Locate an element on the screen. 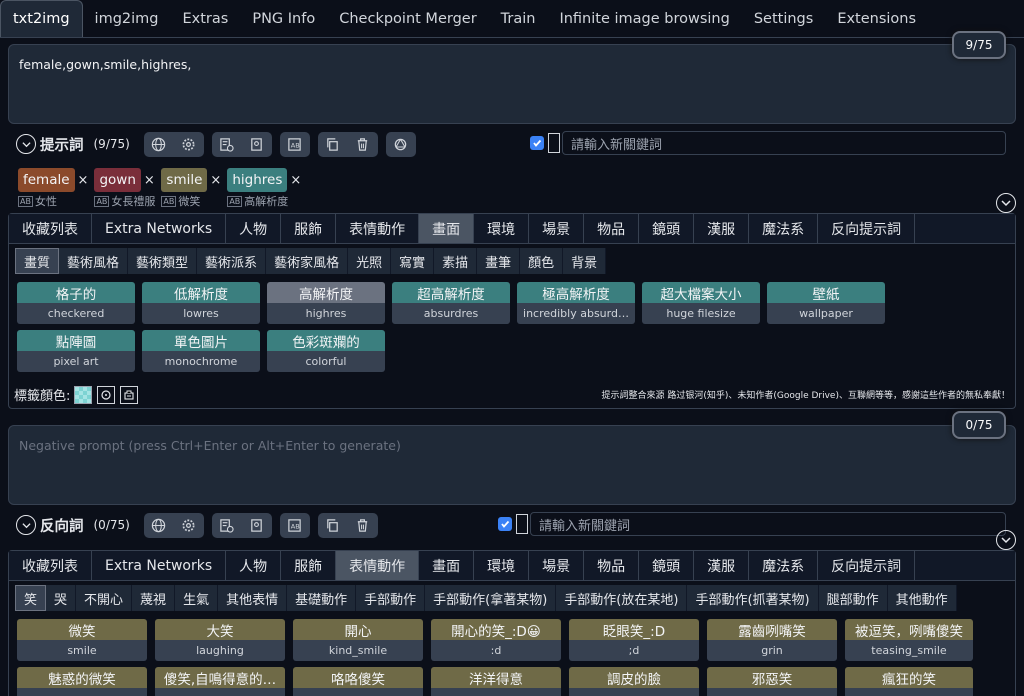 Image resolution: width=1024 pixels, height=696 pixels. tag-chip: gown is located at coordinates (117, 180).